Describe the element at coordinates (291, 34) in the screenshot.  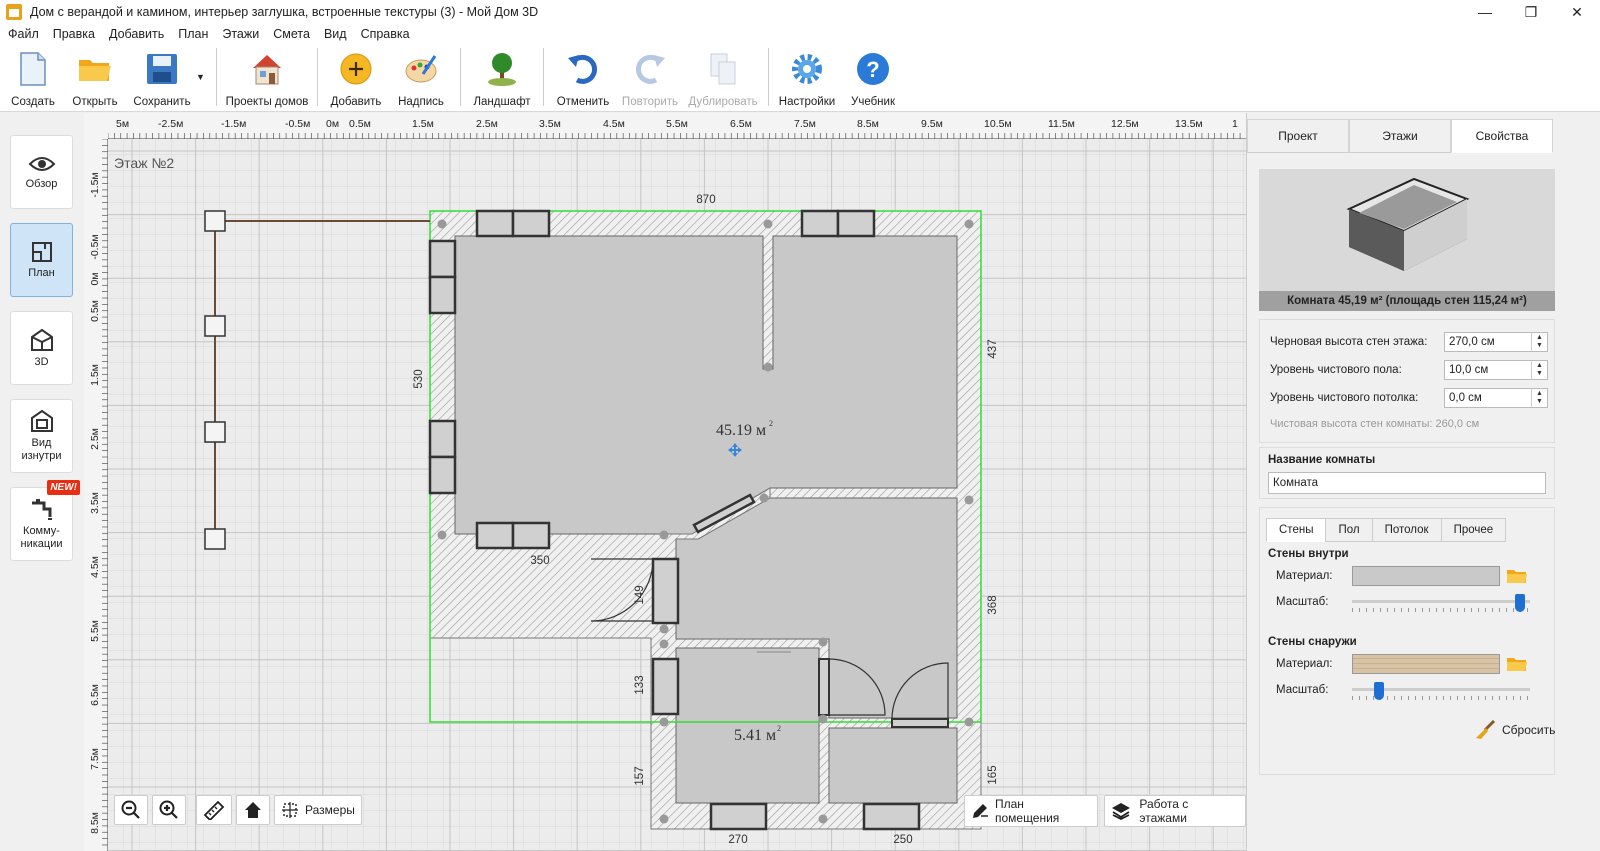
I see `menu-estimate: Смета` at that location.